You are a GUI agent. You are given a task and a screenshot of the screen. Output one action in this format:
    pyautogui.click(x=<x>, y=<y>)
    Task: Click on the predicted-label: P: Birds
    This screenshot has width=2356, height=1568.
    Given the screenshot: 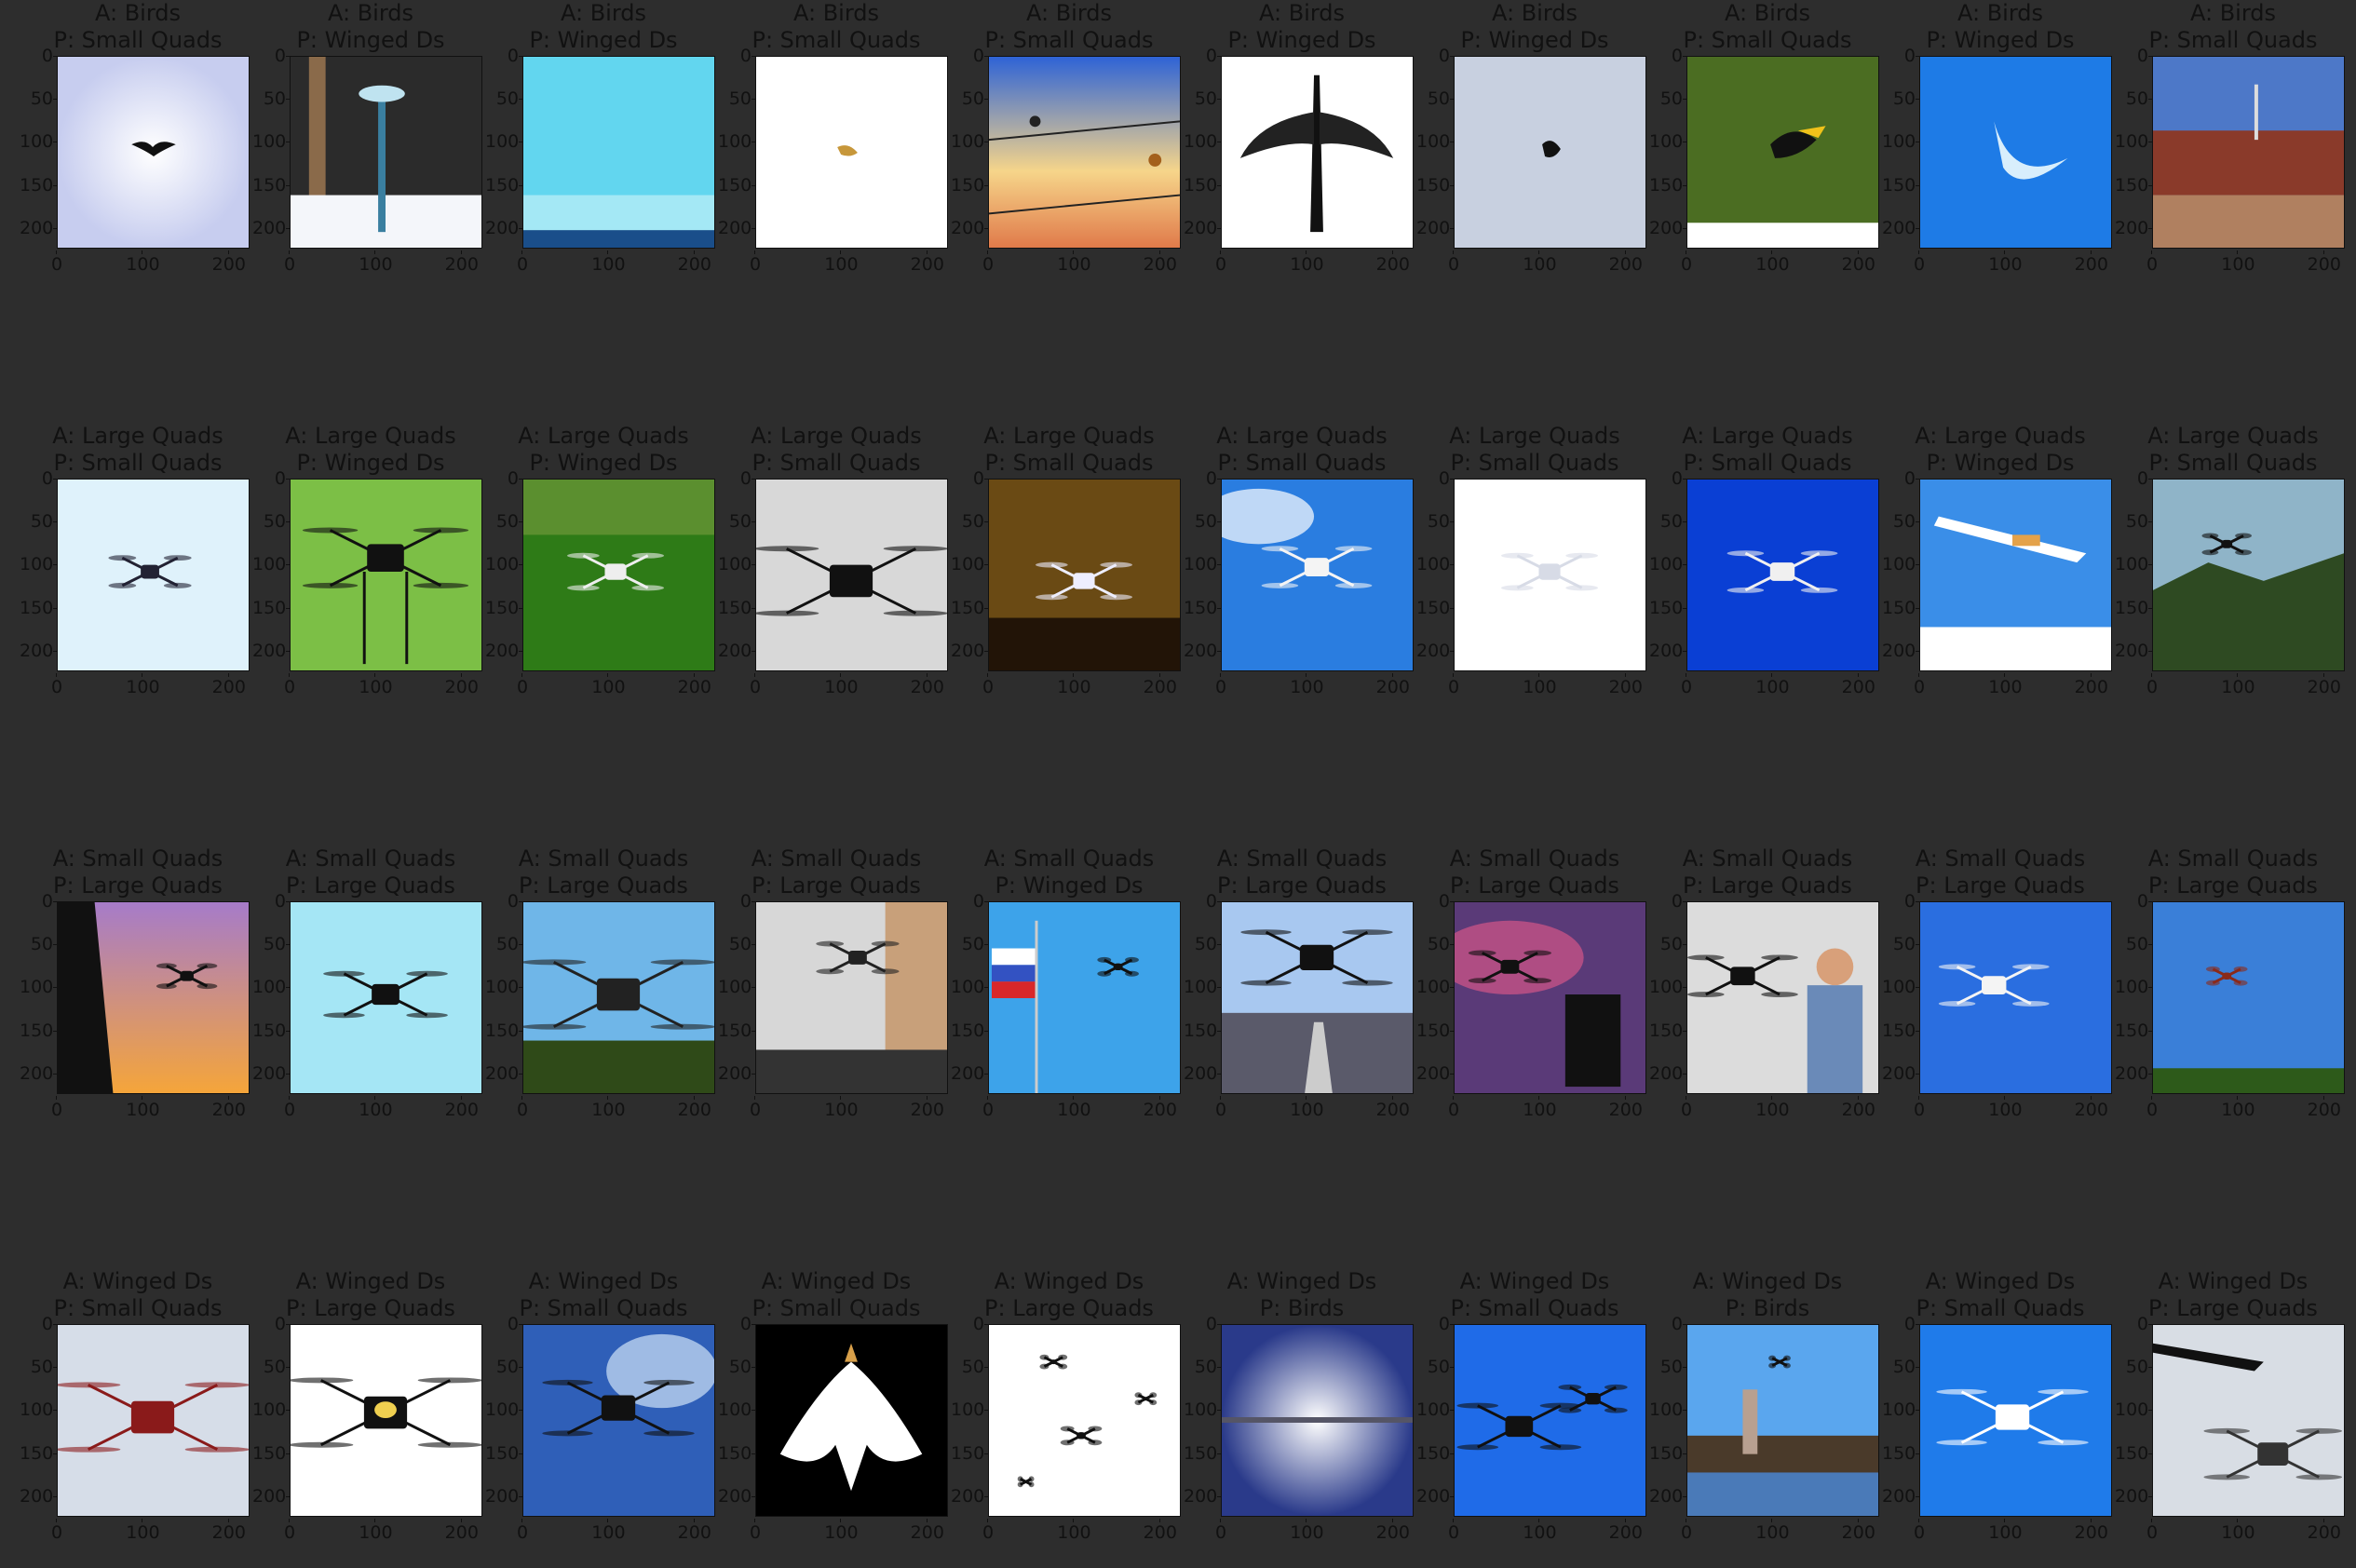 What is the action you would take?
    pyautogui.click(x=1767, y=1308)
    